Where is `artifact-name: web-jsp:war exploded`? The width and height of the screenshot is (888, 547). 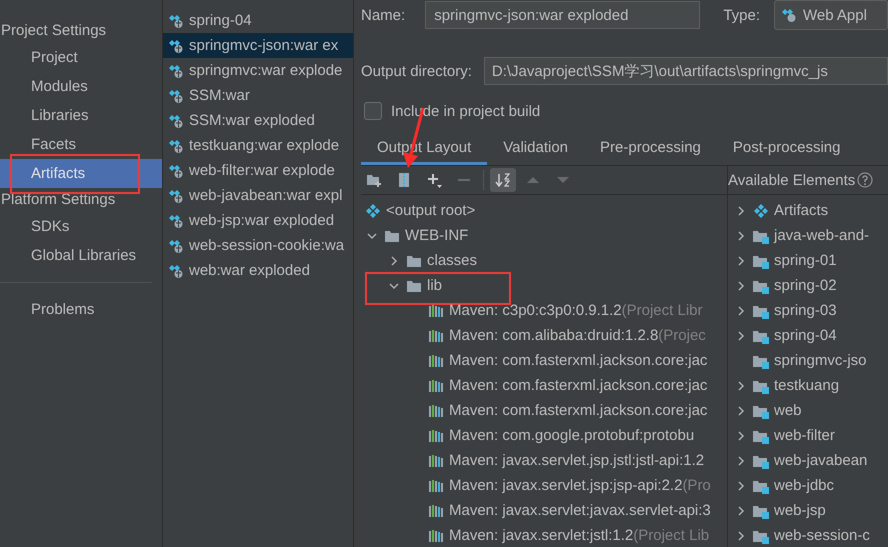 artifact-name: web-jsp:war exploded is located at coordinates (261, 220).